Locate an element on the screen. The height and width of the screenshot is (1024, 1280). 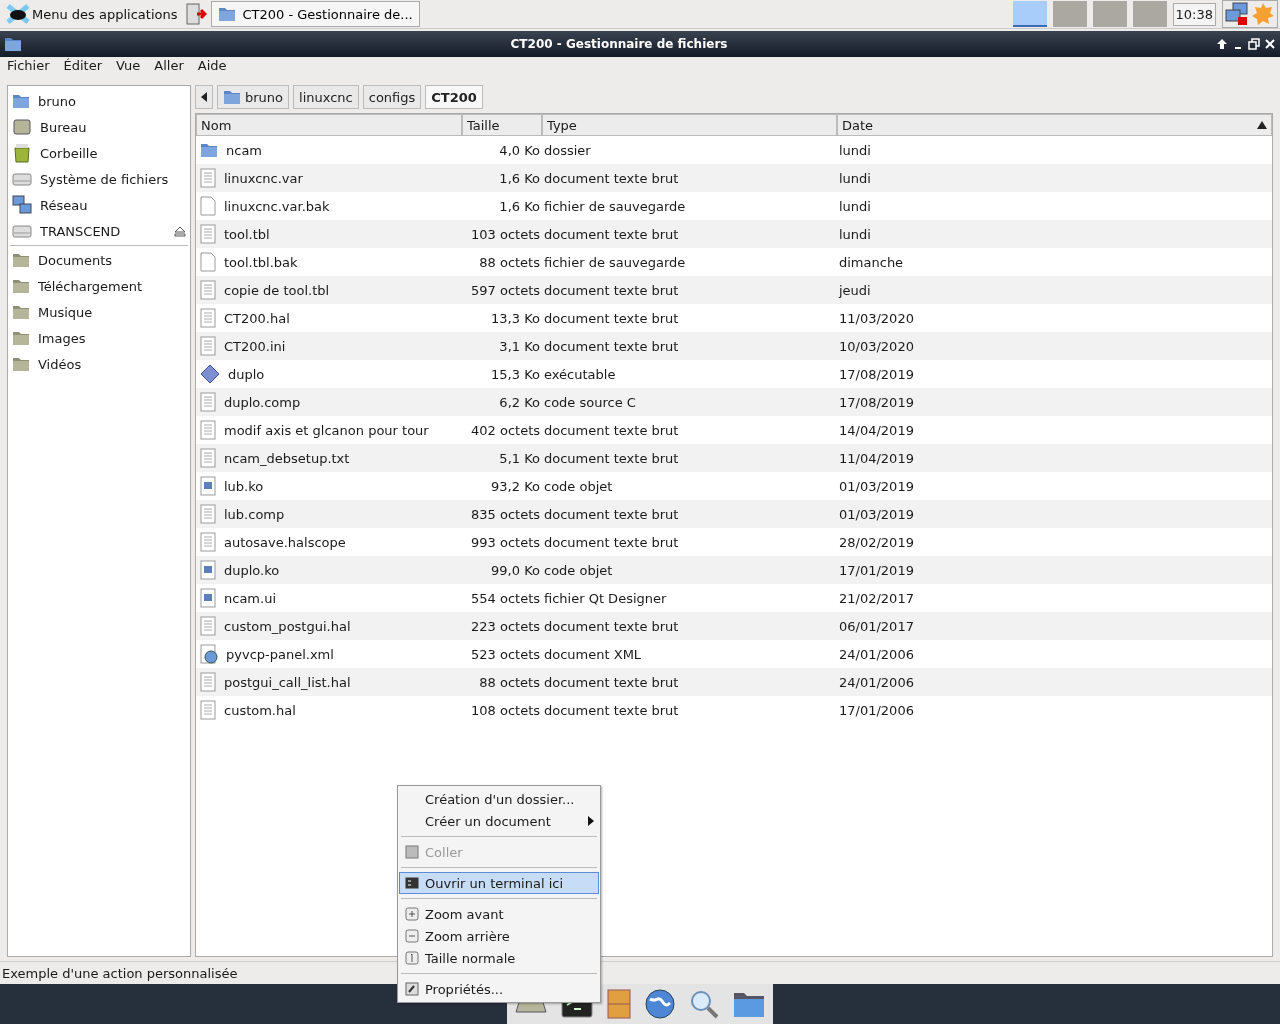
file-name: duplo.comp is located at coordinates (262, 402).